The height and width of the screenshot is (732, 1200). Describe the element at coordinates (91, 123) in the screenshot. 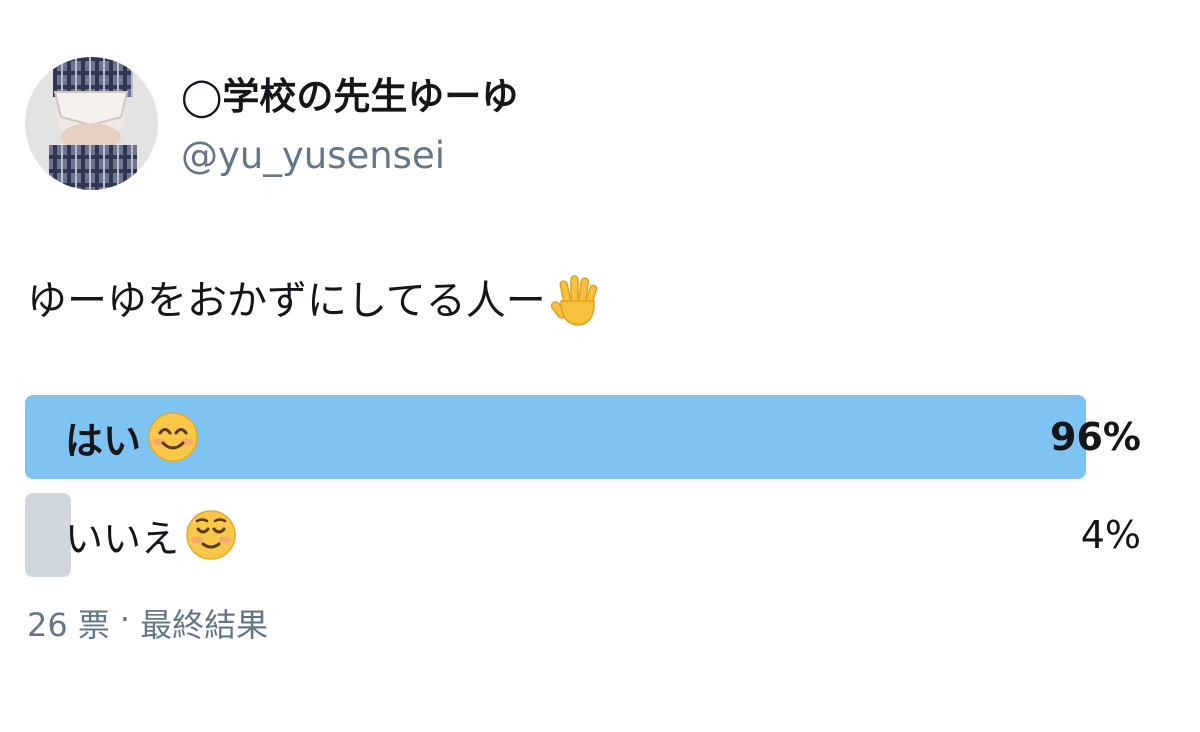

I see `avatar` at that location.